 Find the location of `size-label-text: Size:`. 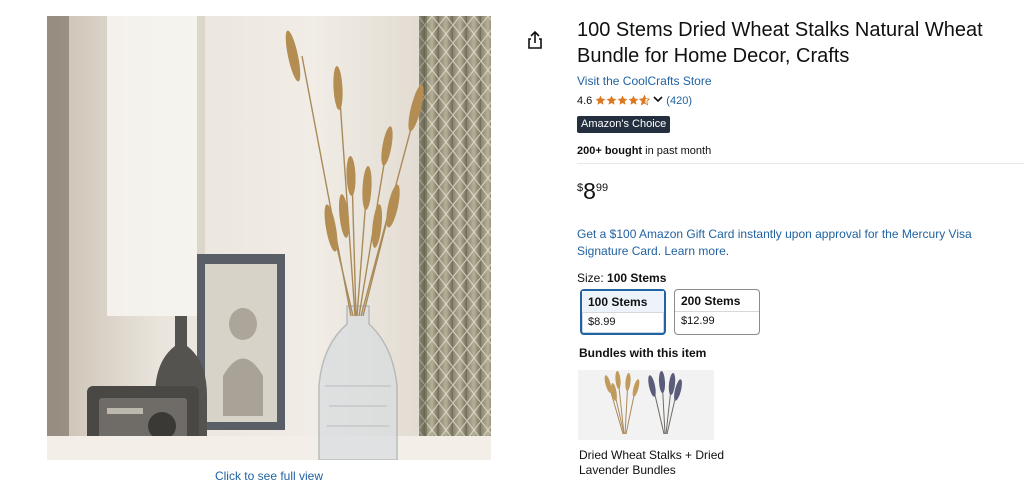

size-label-text: Size: is located at coordinates (592, 278).